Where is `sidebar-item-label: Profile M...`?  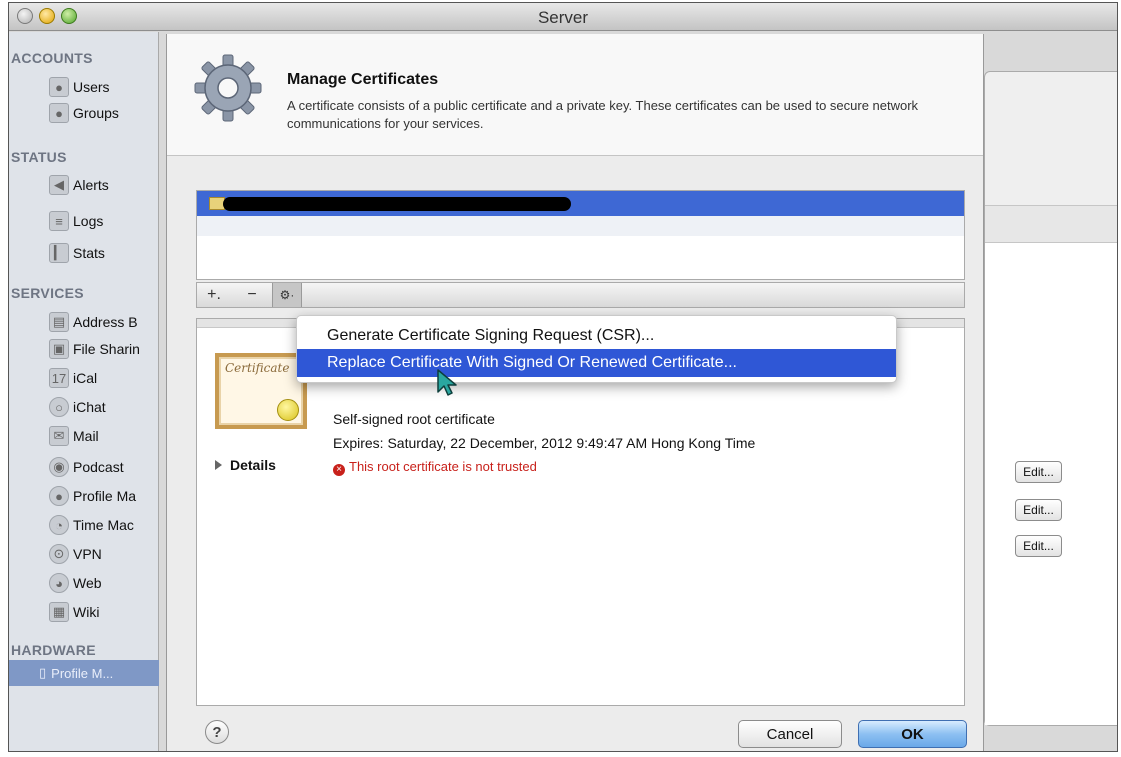 sidebar-item-label: Profile M... is located at coordinates (82, 673).